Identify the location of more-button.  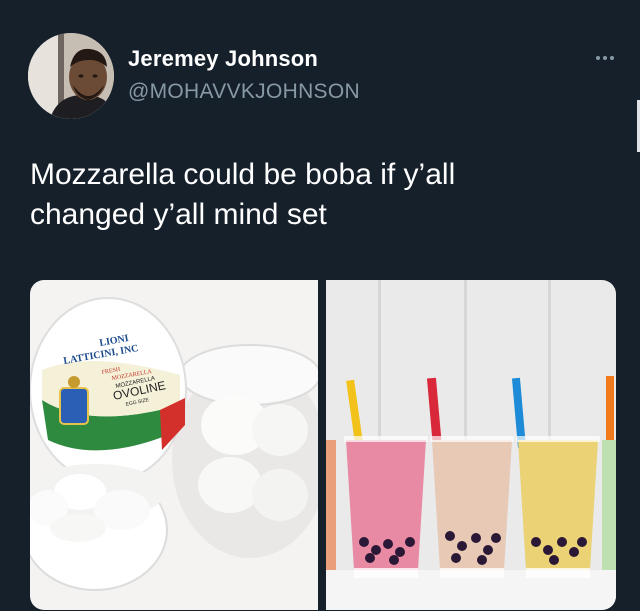
(605, 58).